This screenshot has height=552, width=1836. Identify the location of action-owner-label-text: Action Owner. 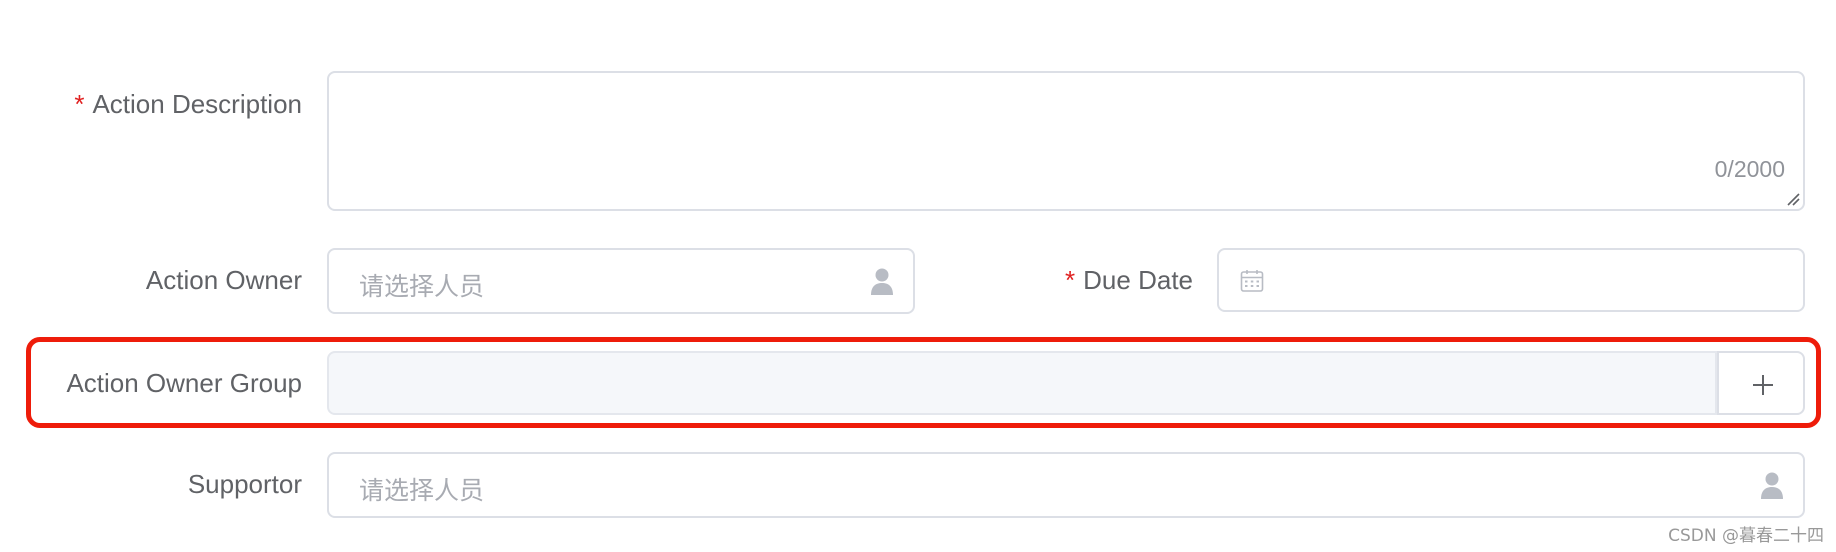
(223, 280).